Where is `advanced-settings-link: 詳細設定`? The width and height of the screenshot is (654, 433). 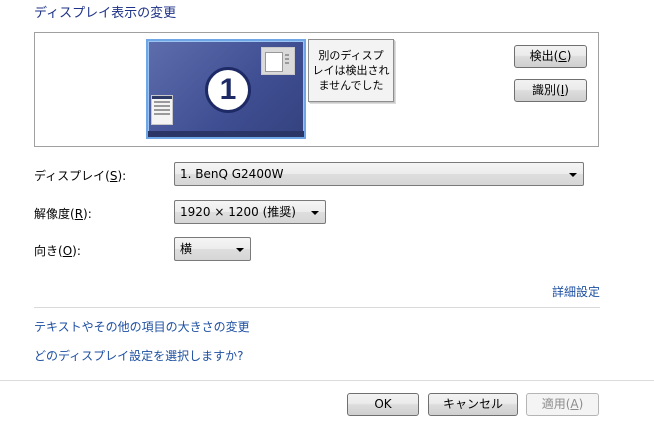
advanced-settings-link: 詳細設定 is located at coordinates (576, 291).